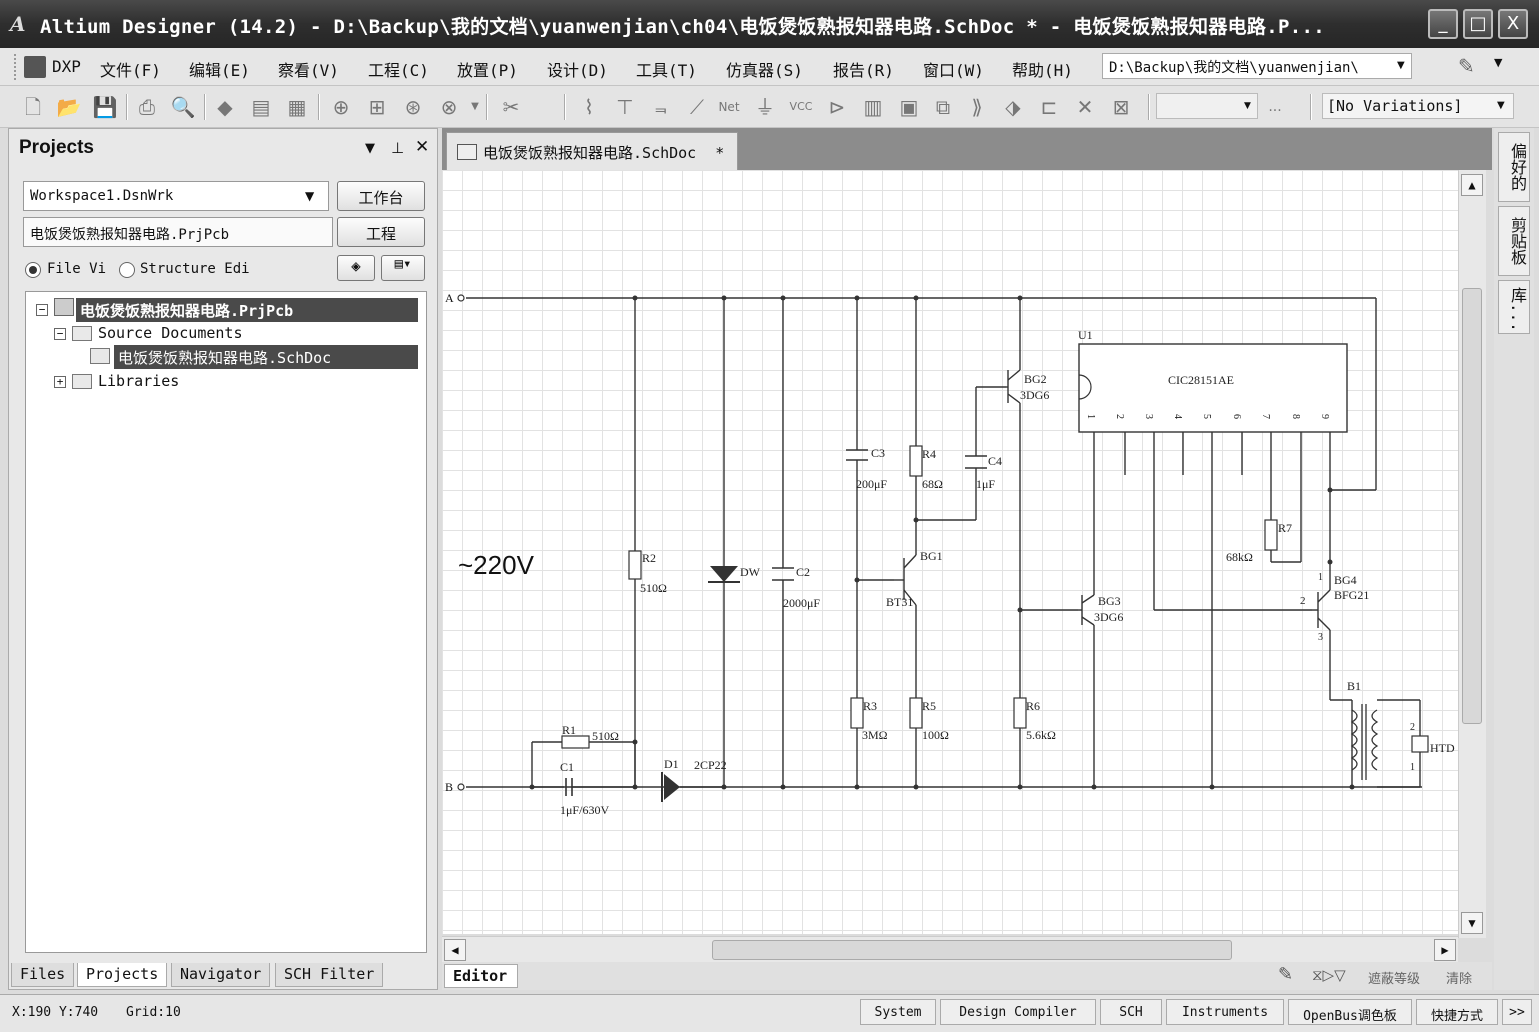 The image size is (1539, 1032). I want to click on print-preview-icon: 🔍, so click(183, 107).